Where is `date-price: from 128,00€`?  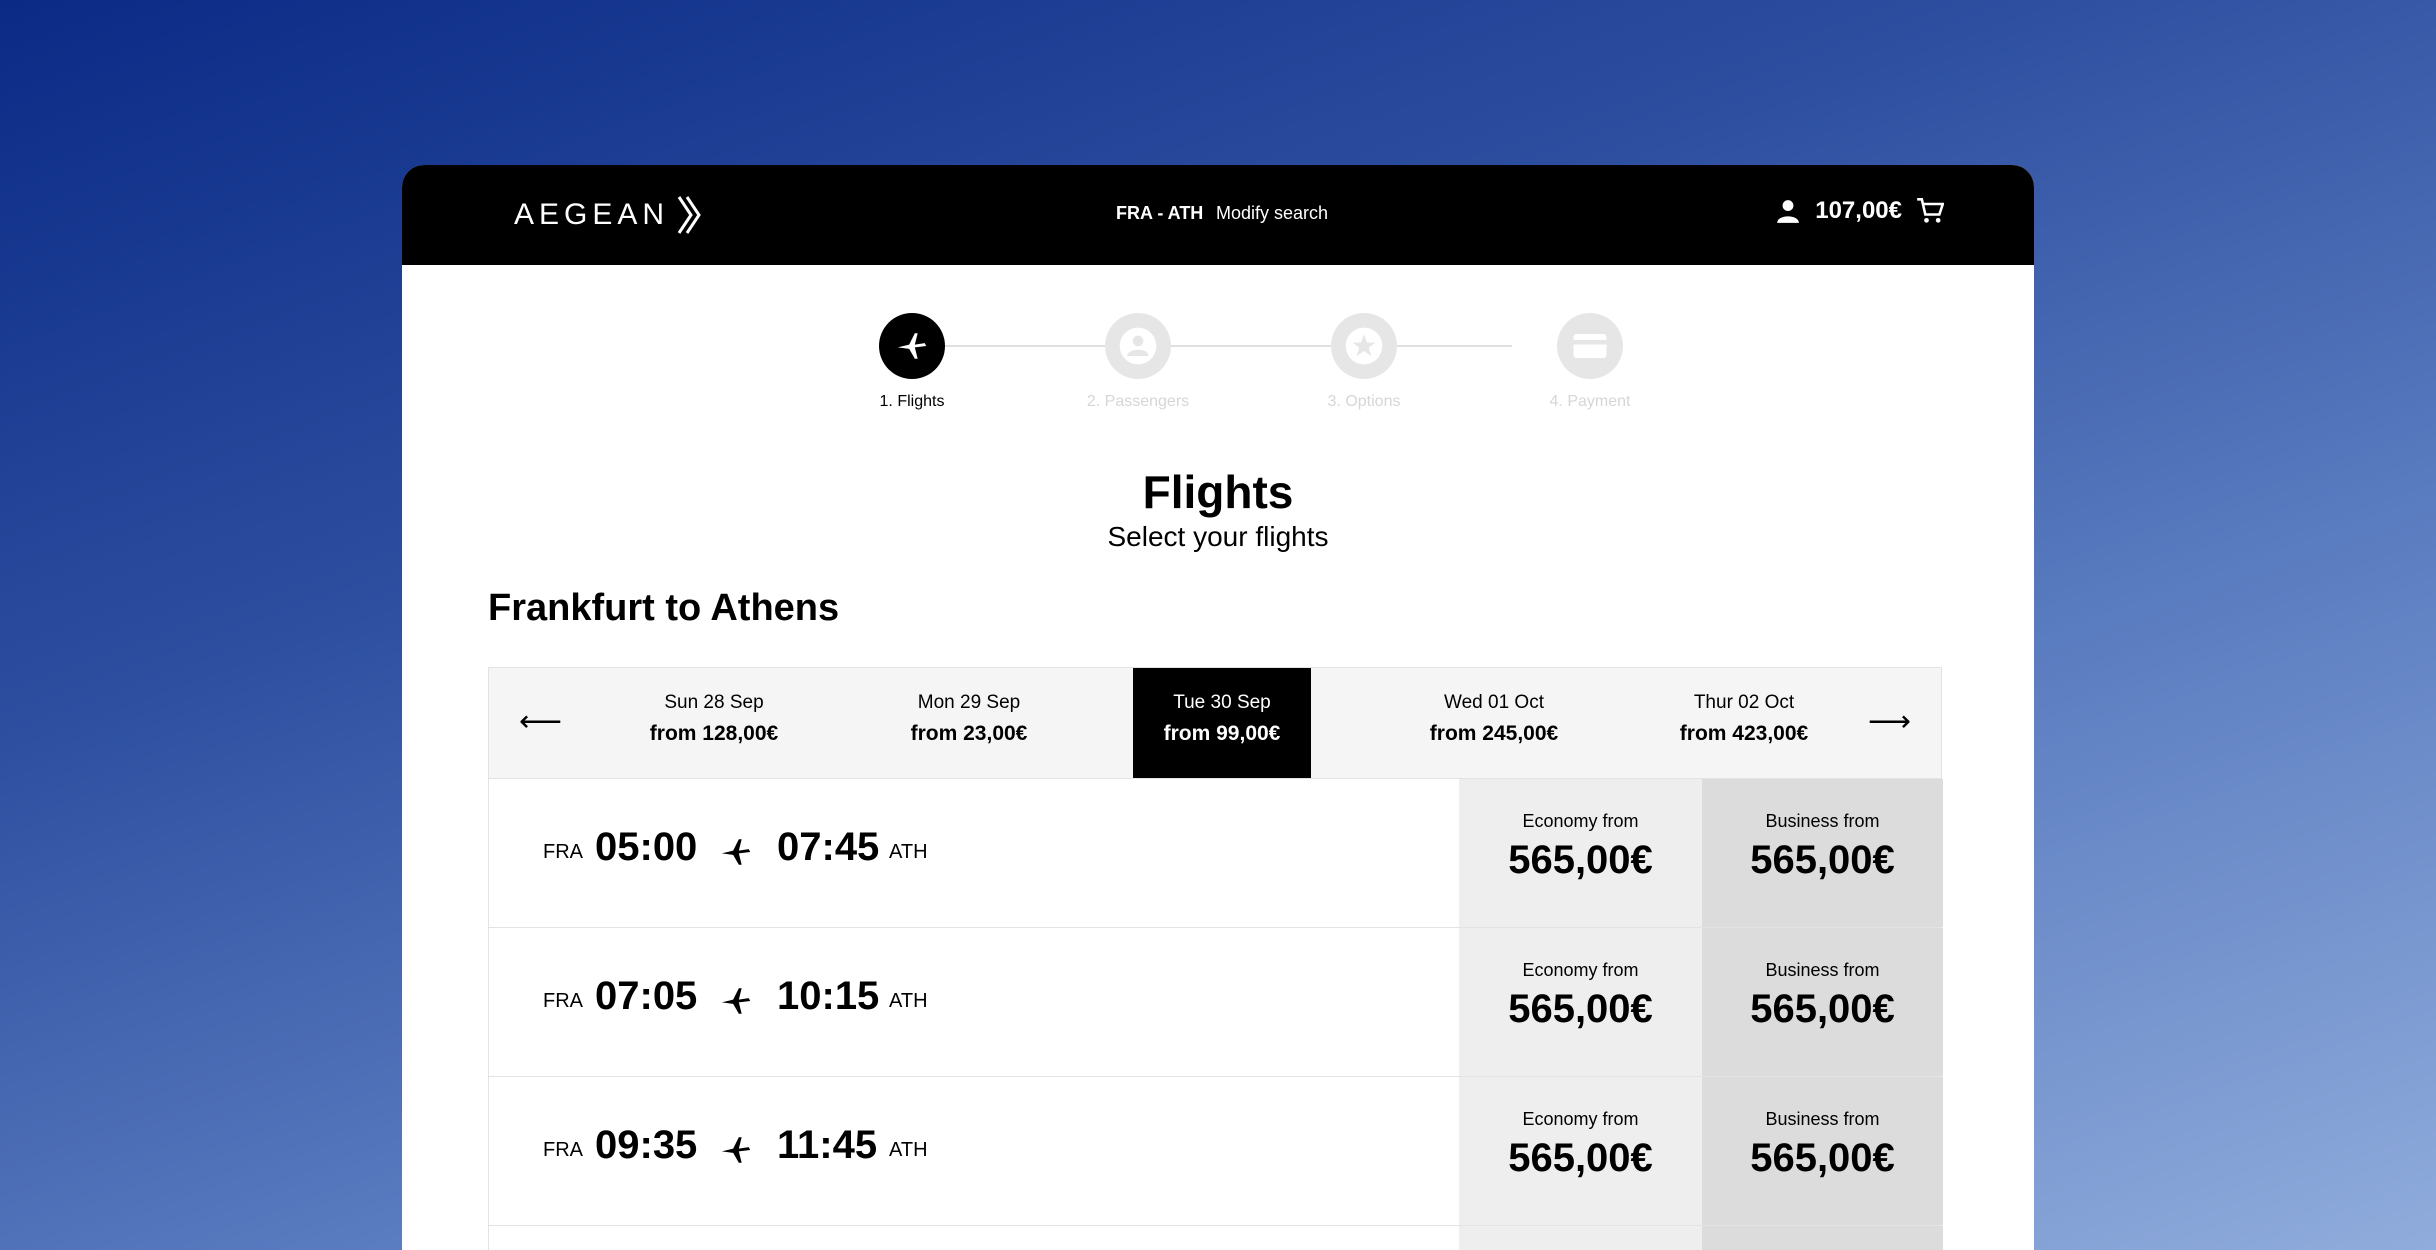
date-price: from 128,00€ is located at coordinates (714, 733).